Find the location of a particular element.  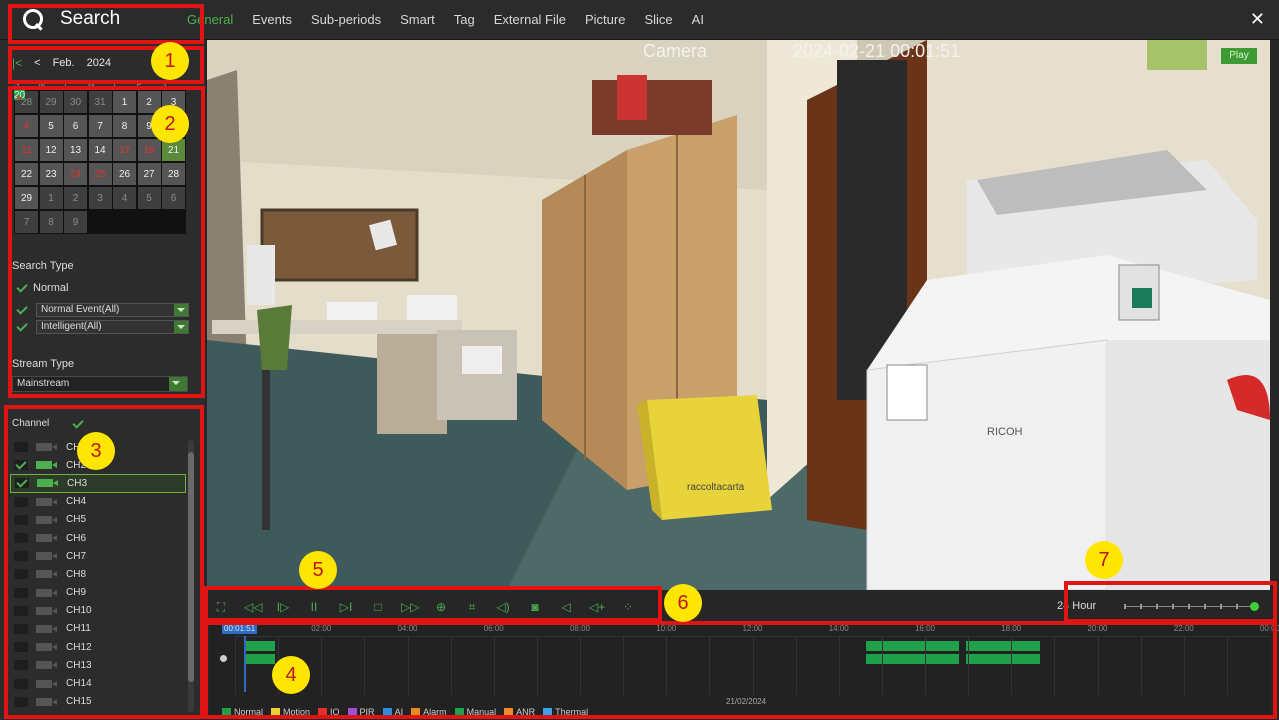

stop-icon: □ is located at coordinates (378, 607).